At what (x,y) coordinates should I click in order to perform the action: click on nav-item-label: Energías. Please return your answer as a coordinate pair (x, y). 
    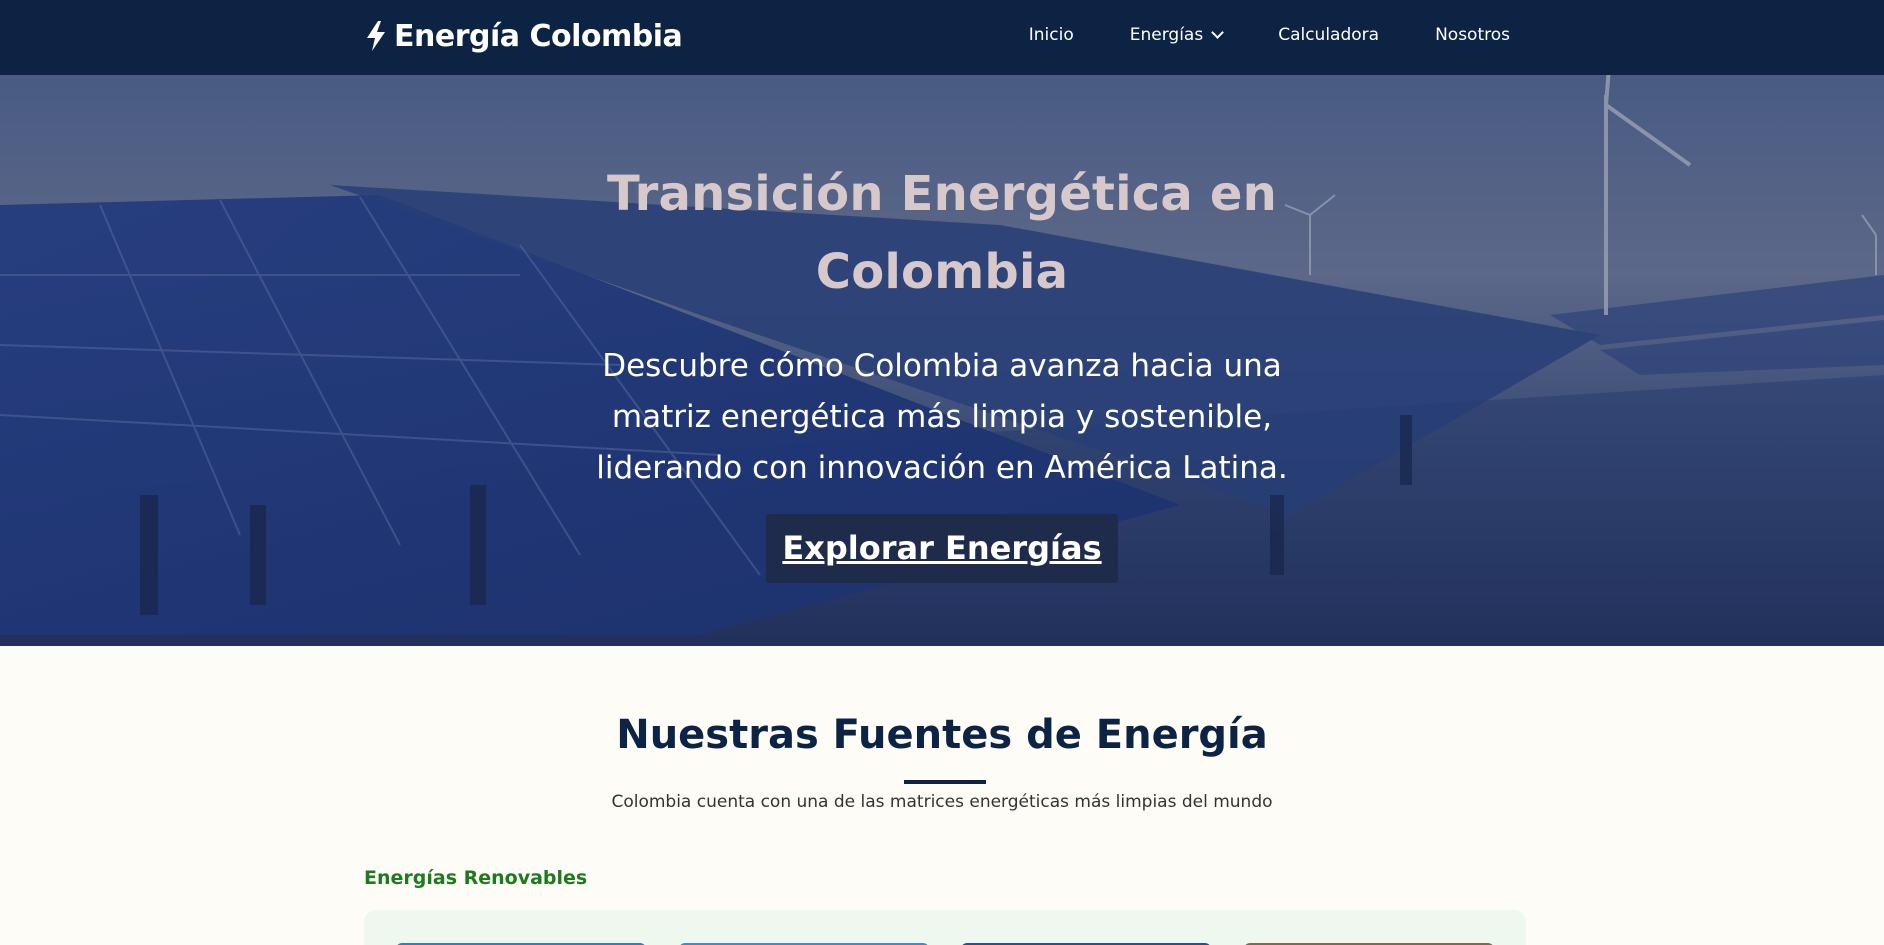
    Looking at the image, I should click on (1166, 35).